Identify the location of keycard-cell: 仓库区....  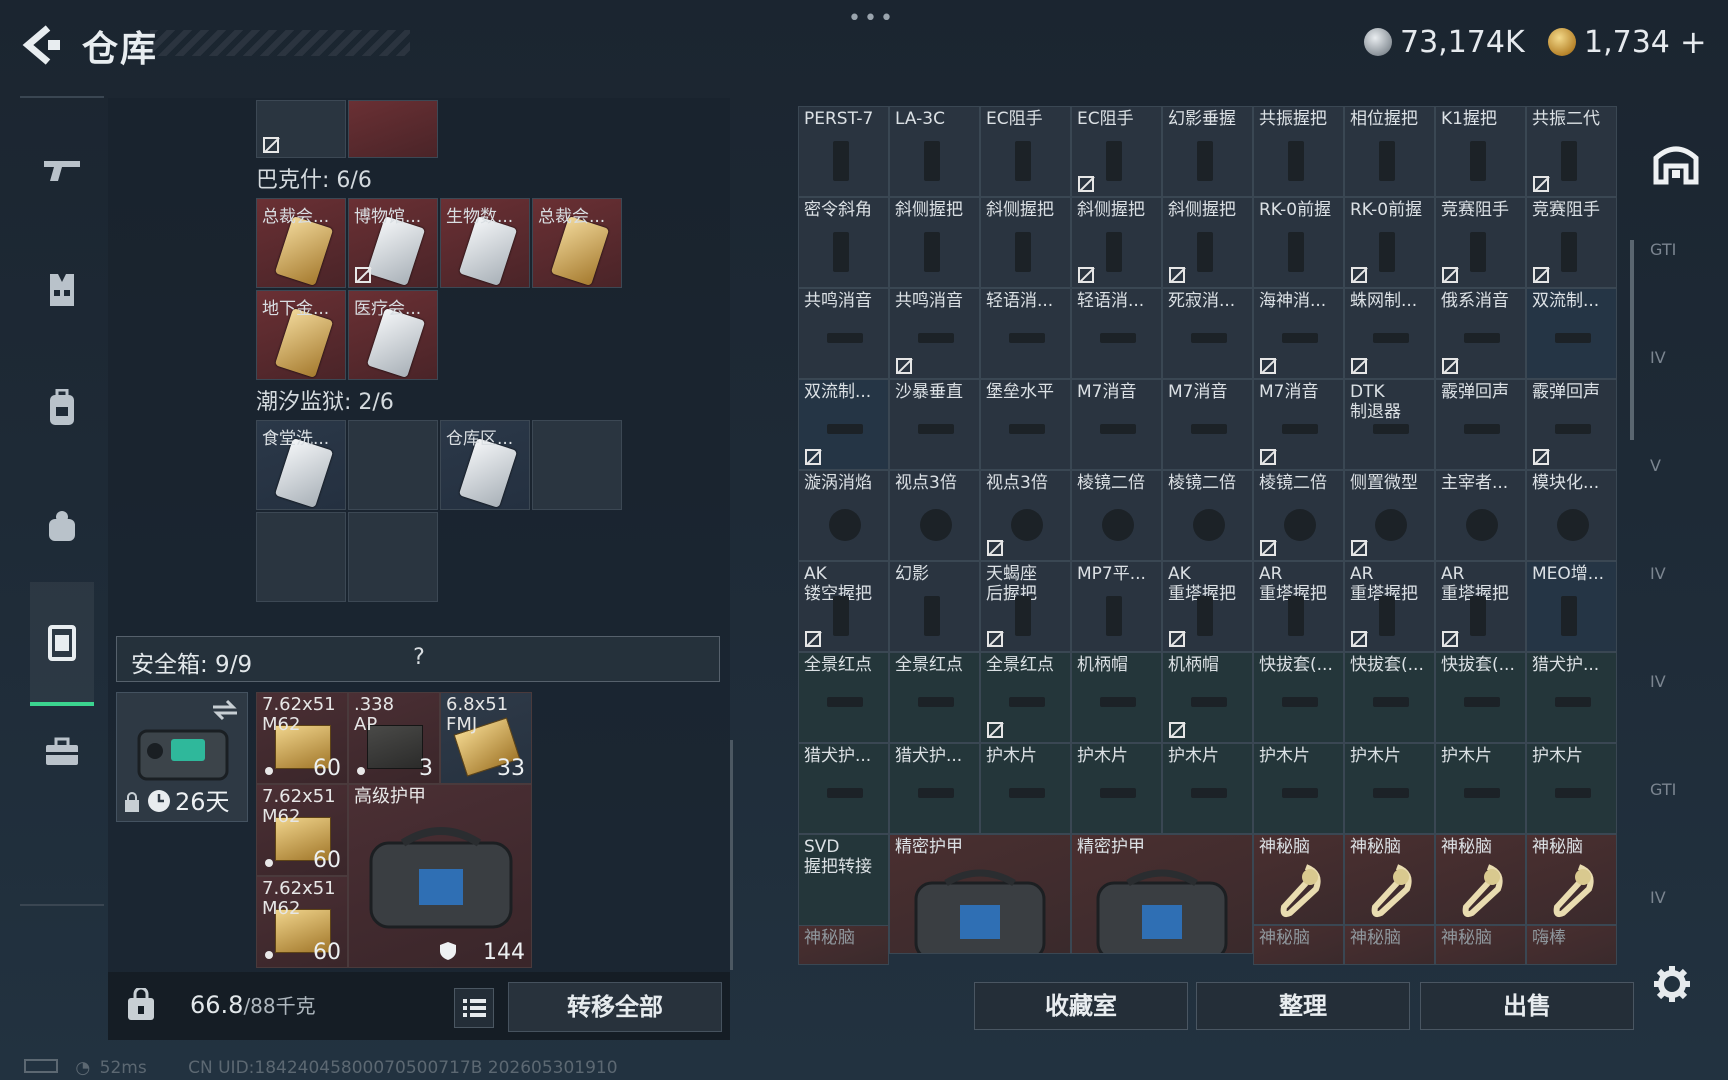
(485, 465).